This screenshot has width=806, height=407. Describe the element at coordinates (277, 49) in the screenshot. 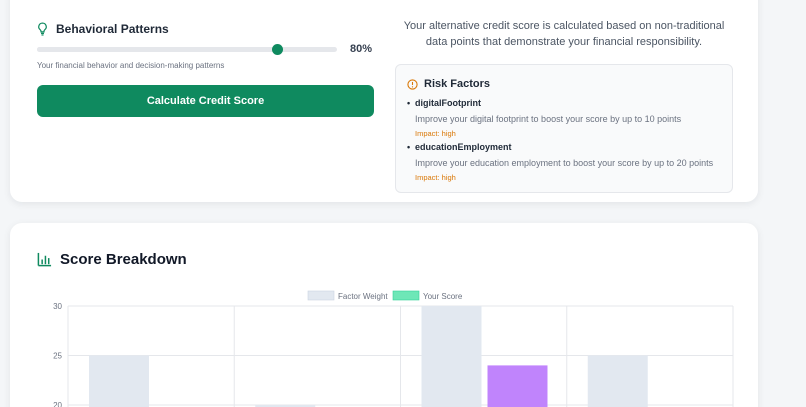

I see `slider-thumb` at that location.